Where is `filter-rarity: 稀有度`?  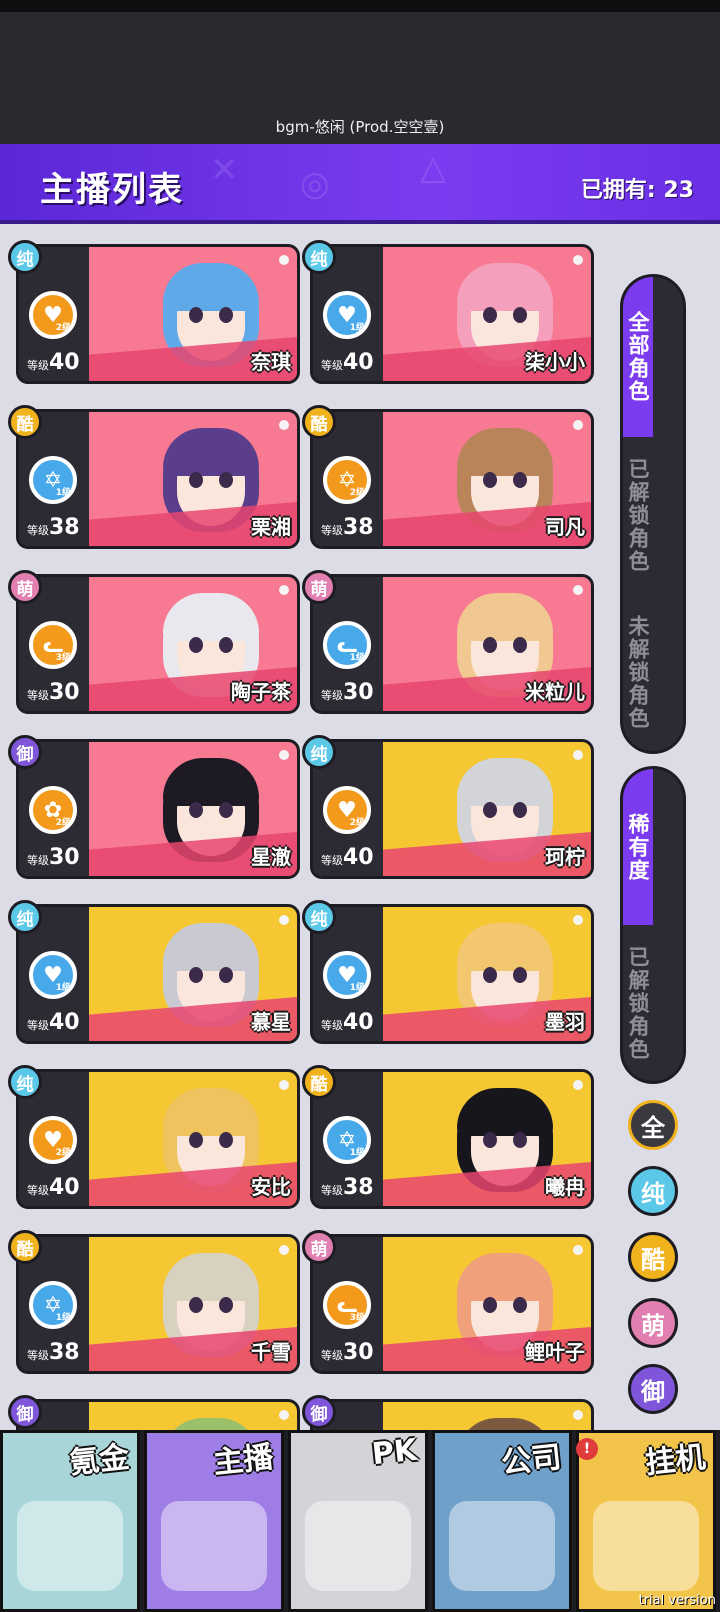 filter-rarity: 稀有度 is located at coordinates (638, 847).